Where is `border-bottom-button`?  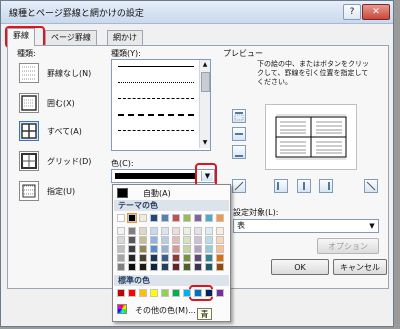 border-bottom-button is located at coordinates (239, 152).